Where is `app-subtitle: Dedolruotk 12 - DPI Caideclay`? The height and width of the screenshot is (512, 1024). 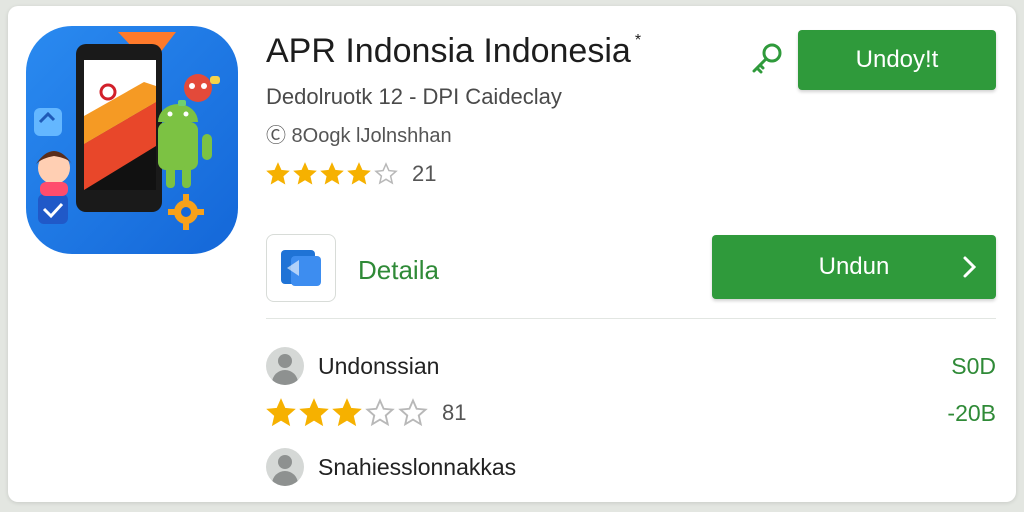
app-subtitle: Dedolruotk 12 - DPI Caideclay is located at coordinates (414, 96).